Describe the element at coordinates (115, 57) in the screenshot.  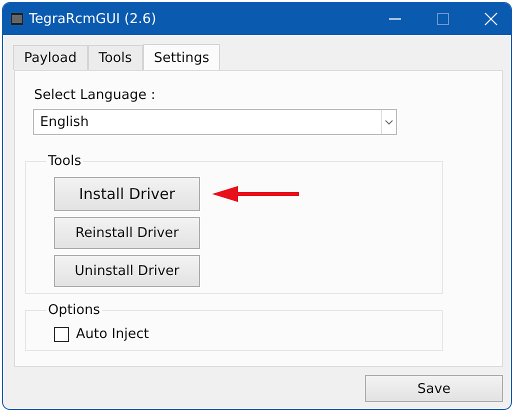
I see `tab: Tools` at that location.